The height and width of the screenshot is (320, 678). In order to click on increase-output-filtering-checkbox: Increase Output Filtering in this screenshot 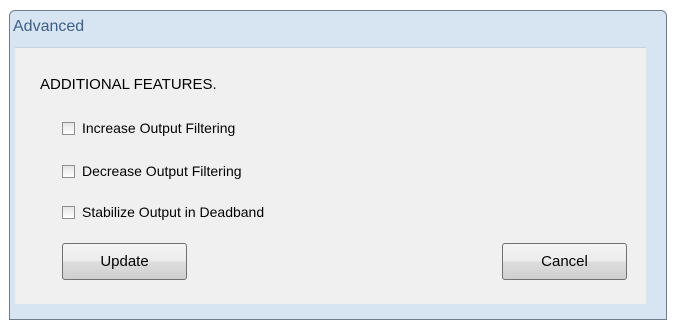, I will do `click(148, 128)`.